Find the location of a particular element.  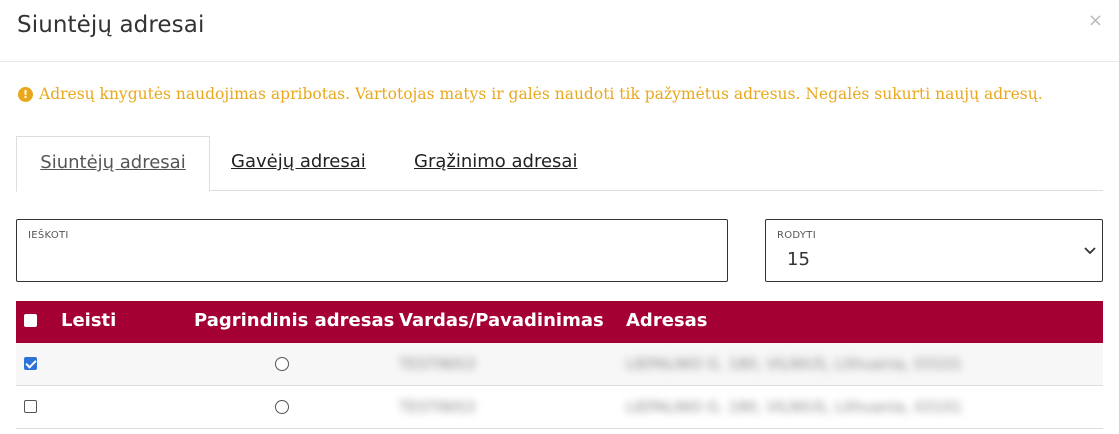

search-field: IEŠKOTI is located at coordinates (372, 250).